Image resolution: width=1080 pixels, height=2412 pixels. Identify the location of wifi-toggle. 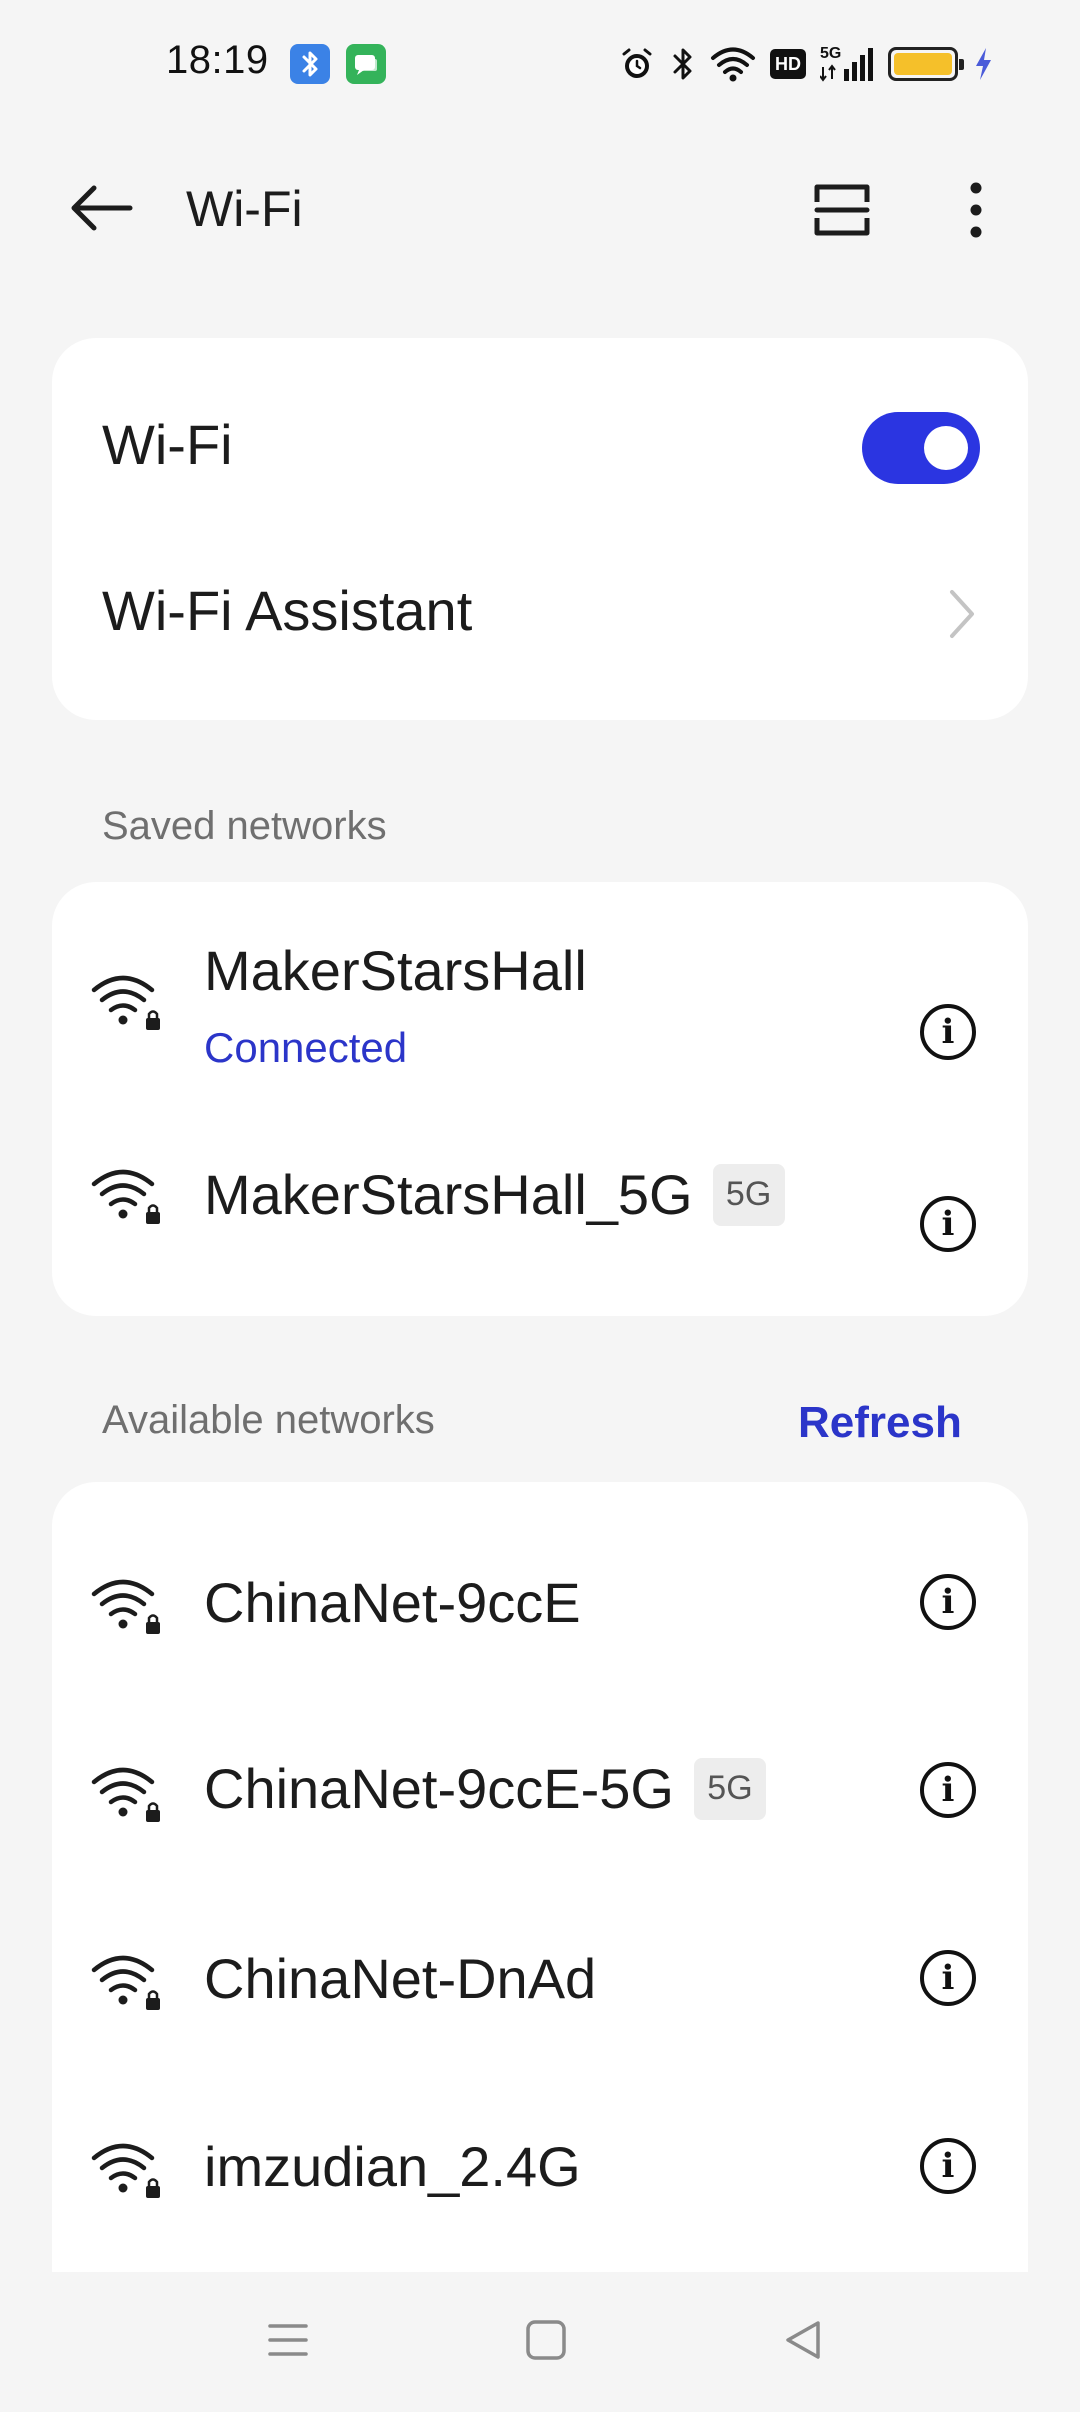
(921, 448).